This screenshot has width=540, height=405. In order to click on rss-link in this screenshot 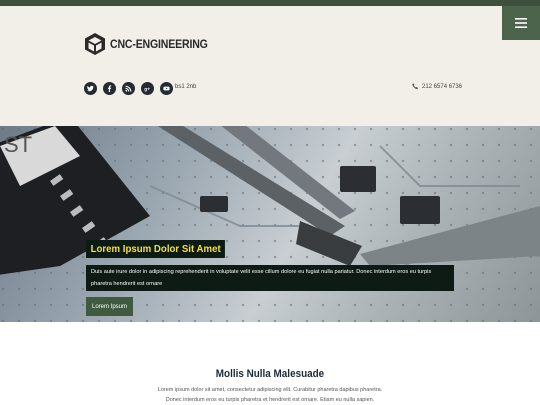, I will do `click(128, 88)`.